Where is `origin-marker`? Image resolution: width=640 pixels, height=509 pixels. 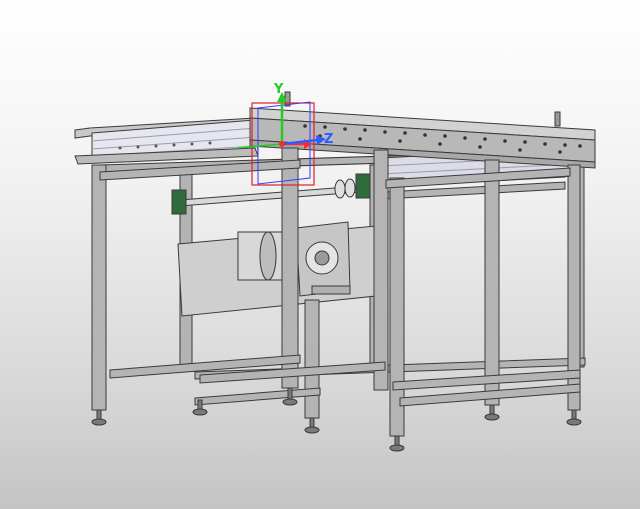
origin-marker is located at coordinates (282, 144).